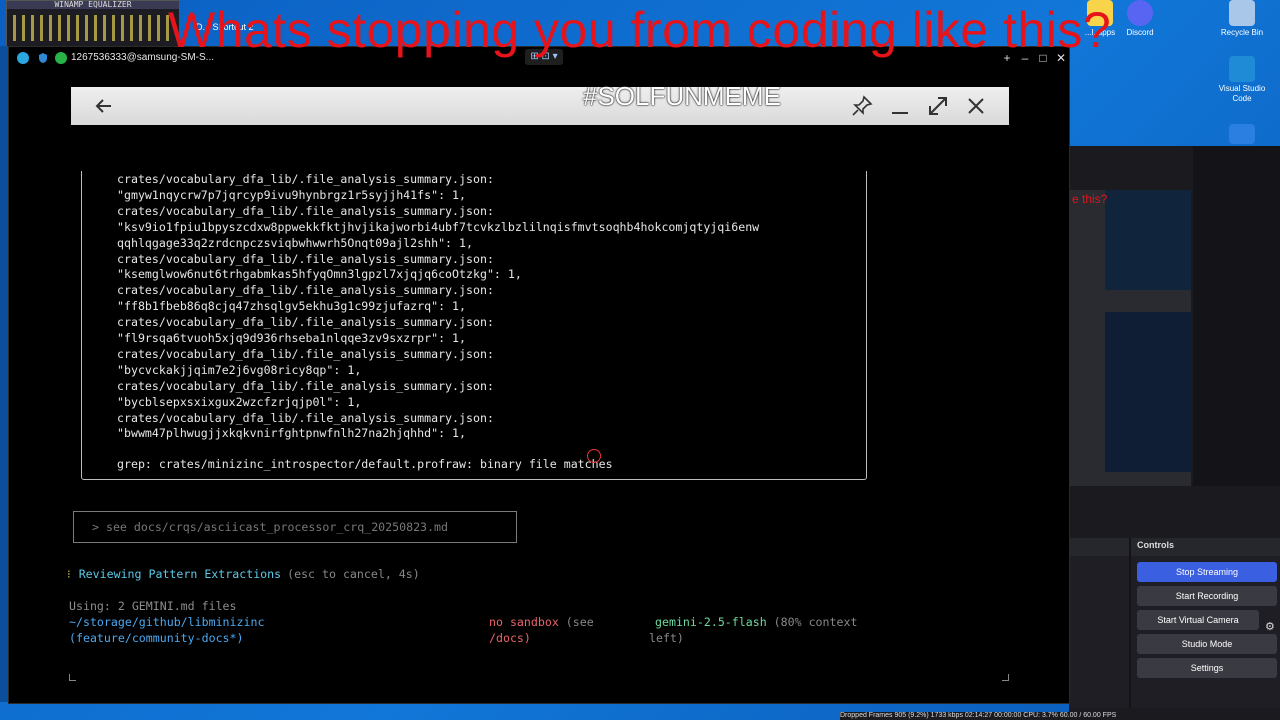 The height and width of the screenshot is (720, 1280). I want to click on status-icon, so click(61, 58).